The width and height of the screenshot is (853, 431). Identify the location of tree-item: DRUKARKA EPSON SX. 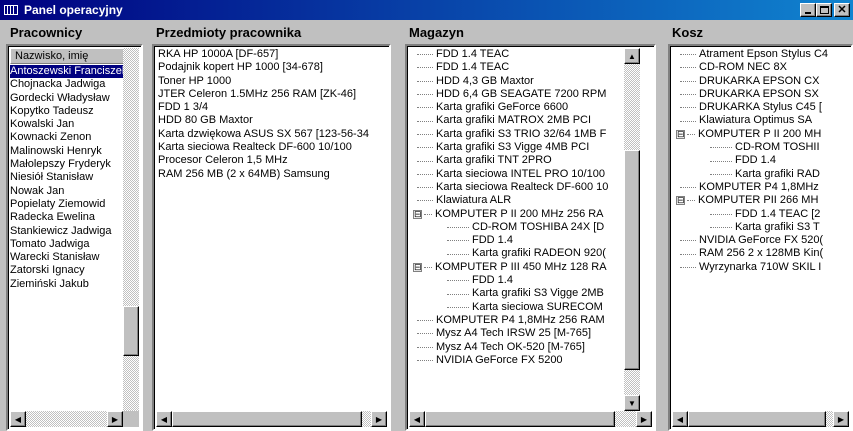
(762, 94).